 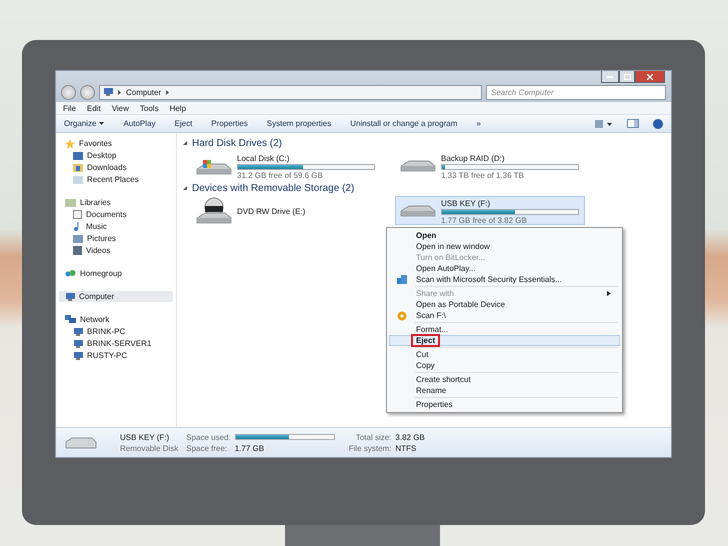 I want to click on toolbar-button: Eject, so click(x=189, y=123).